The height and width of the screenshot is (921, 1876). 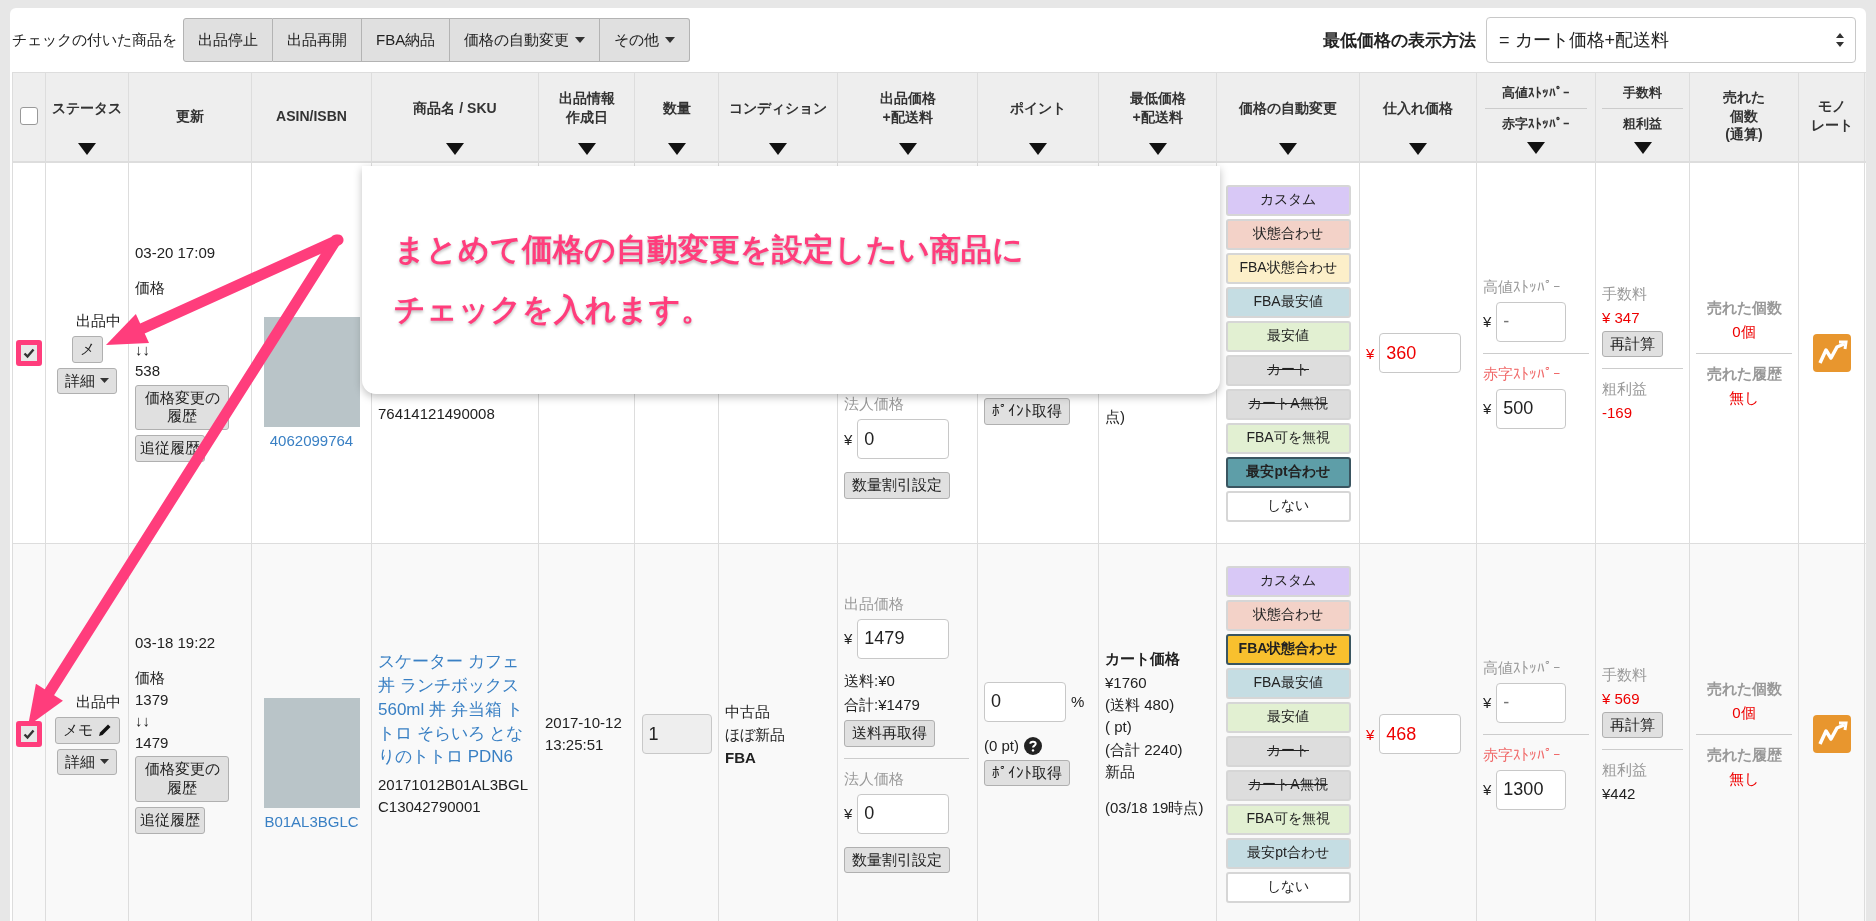 What do you see at coordinates (874, 405) in the screenshot?
I see `field-label: 法人価格` at bounding box center [874, 405].